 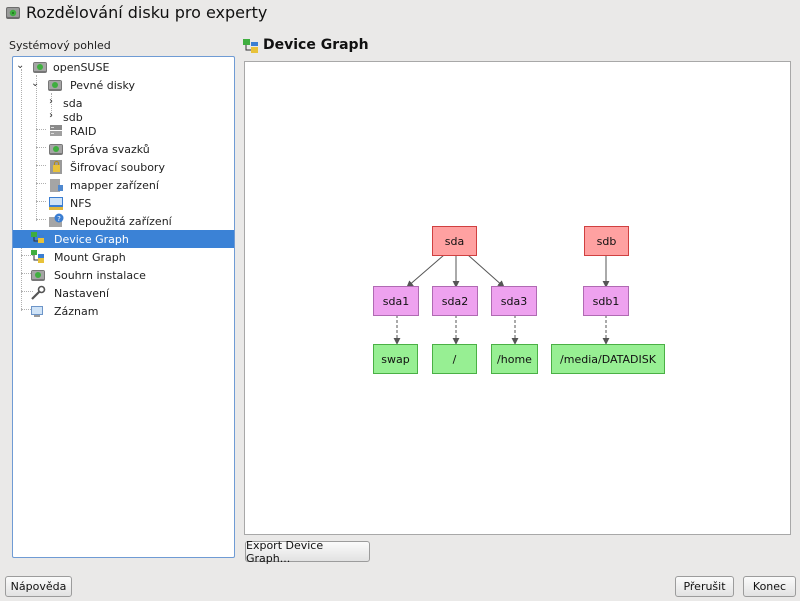 I want to click on tree-item-hard-disks: ⌄ Pevné disky, so click(x=123, y=85).